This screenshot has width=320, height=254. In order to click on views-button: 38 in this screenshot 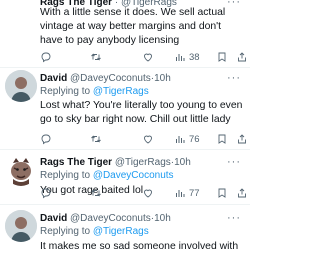, I will do `click(187, 57)`.